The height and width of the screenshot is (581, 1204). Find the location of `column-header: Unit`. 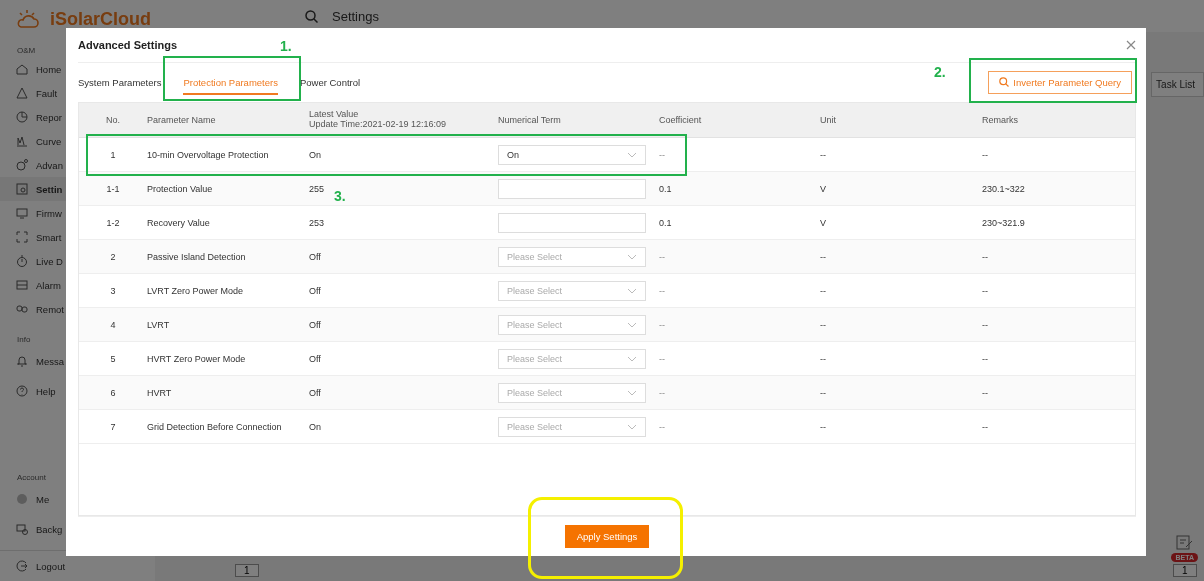

column-header: Unit is located at coordinates (828, 120).